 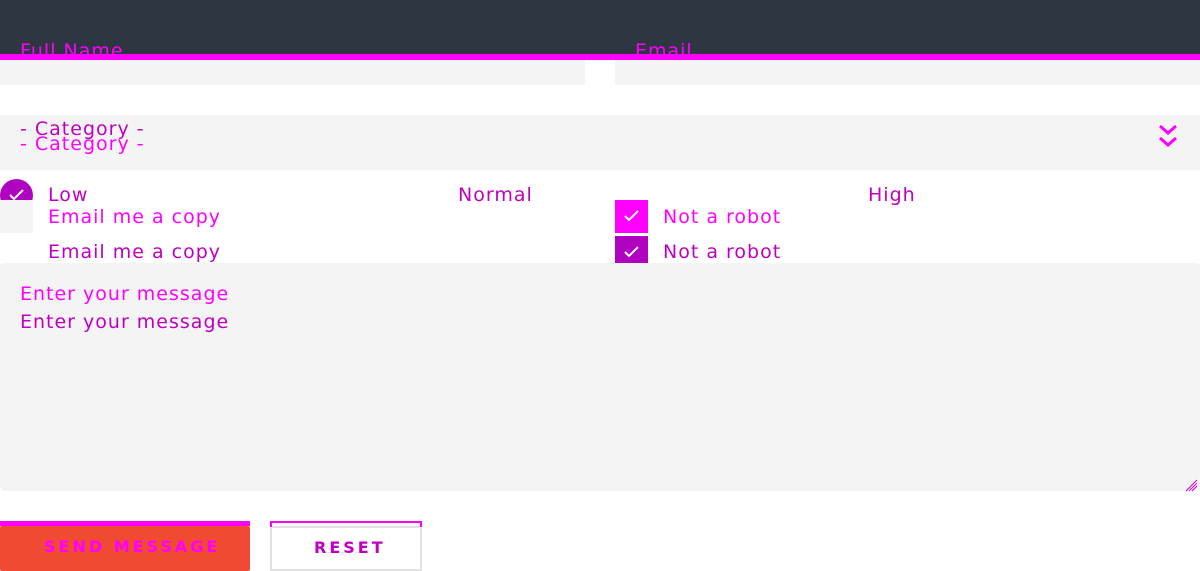 What do you see at coordinates (134, 217) in the screenshot?
I see `email-copy-label: Email me a copy` at bounding box center [134, 217].